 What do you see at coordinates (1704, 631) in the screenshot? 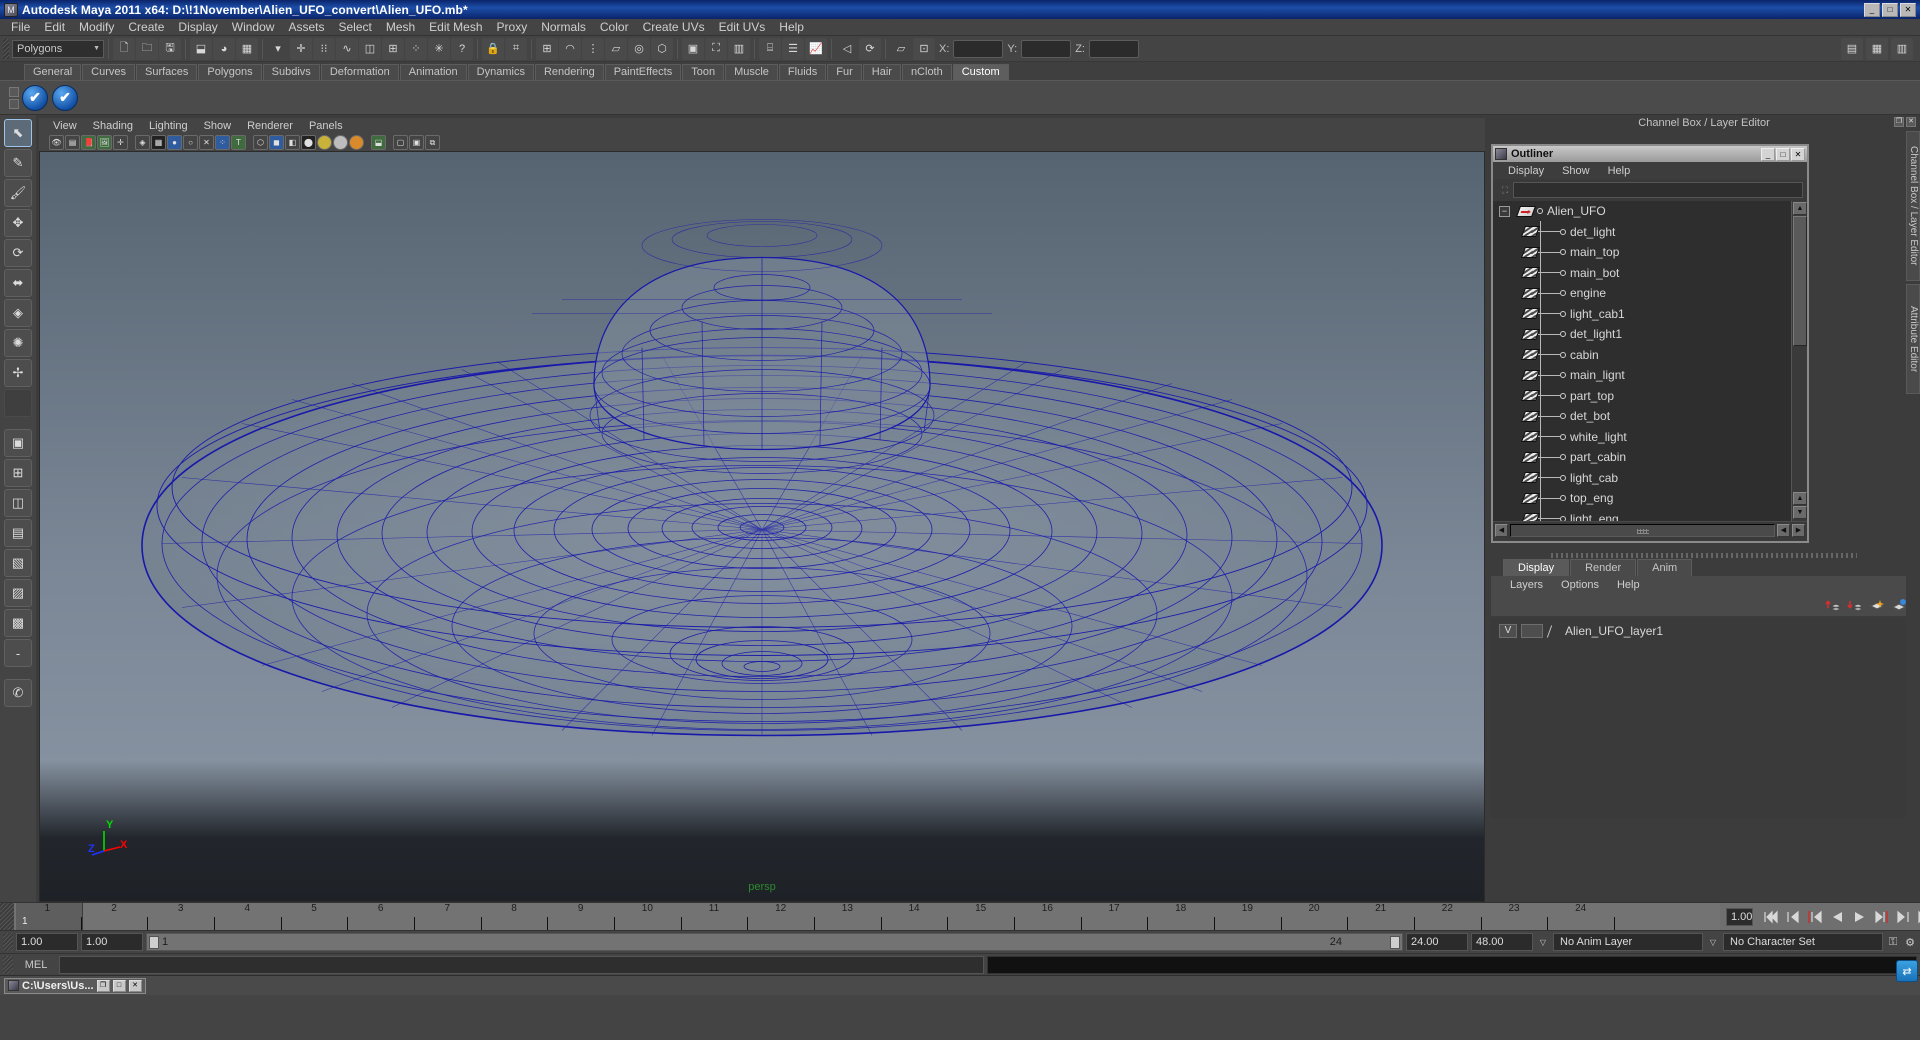
I see `layer-row: V Alien_UFO_layer1` at bounding box center [1704, 631].